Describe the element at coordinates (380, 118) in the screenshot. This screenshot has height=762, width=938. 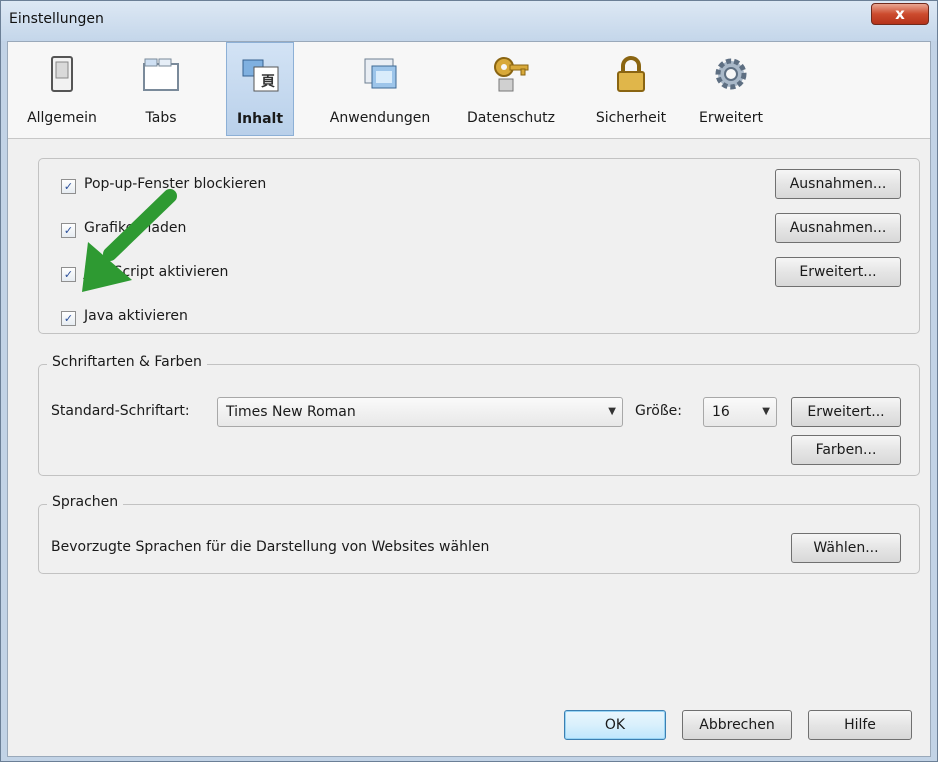
I see `tab-label: Anwendungen` at that location.